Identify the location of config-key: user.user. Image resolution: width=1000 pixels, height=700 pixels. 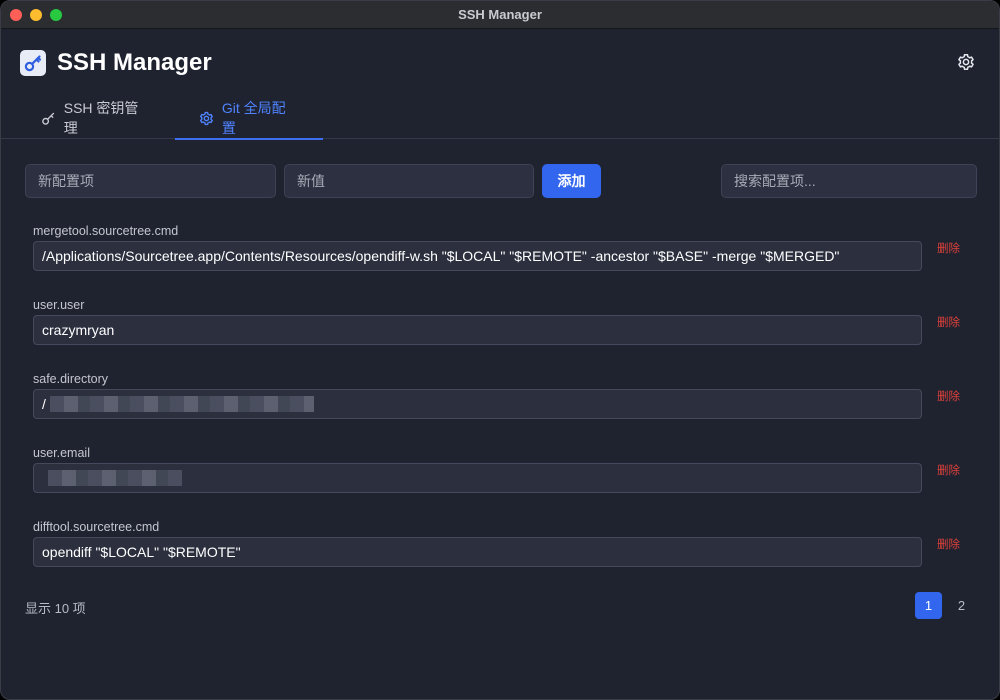
(59, 305).